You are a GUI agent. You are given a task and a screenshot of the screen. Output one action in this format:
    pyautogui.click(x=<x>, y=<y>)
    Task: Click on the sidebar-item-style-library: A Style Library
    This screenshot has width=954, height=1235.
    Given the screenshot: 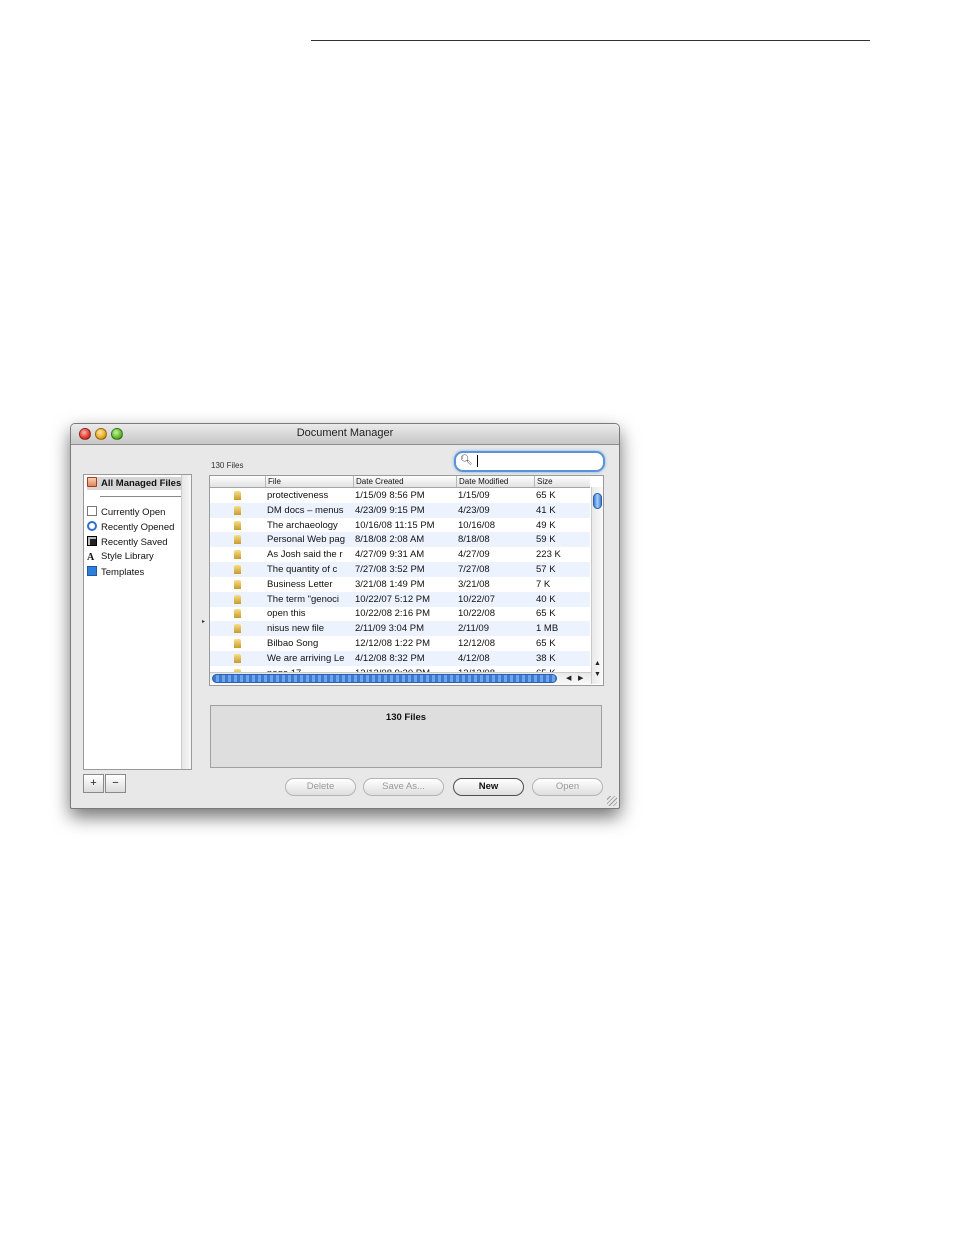 What is the action you would take?
    pyautogui.click(x=120, y=557)
    